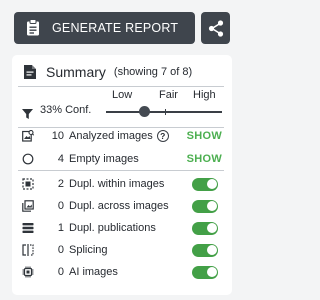 The image size is (320, 300). Describe the element at coordinates (204, 95) in the screenshot. I see `level-high: High` at that location.